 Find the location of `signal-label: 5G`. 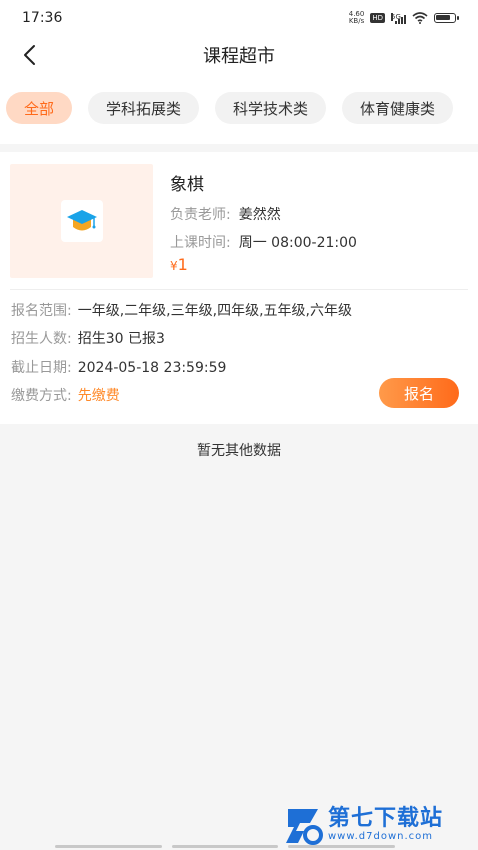

signal-label: 5G is located at coordinates (396, 16).